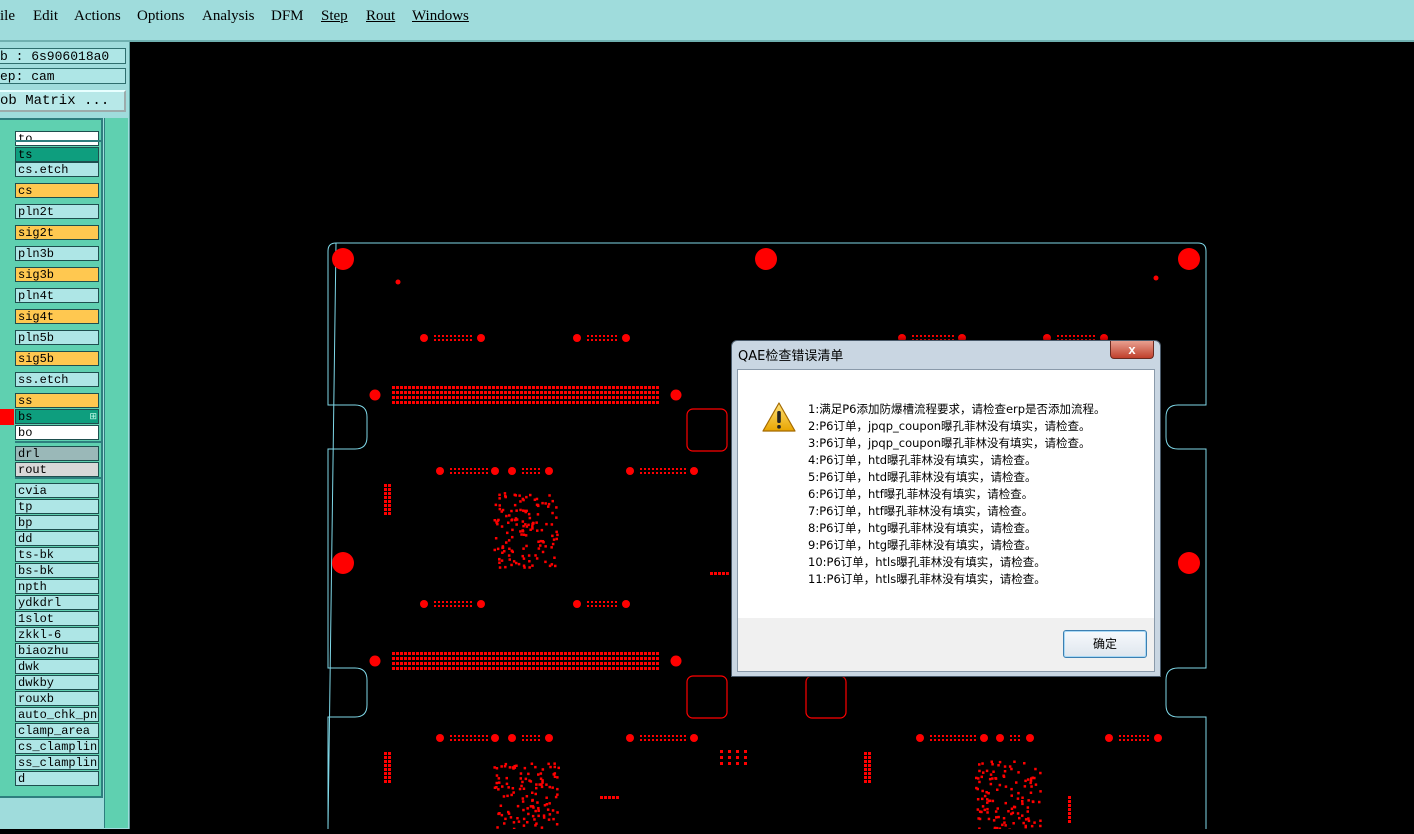 The width and height of the screenshot is (1414, 834). Describe the element at coordinates (50, 779) in the screenshot. I see `layer-row-d: d` at that location.